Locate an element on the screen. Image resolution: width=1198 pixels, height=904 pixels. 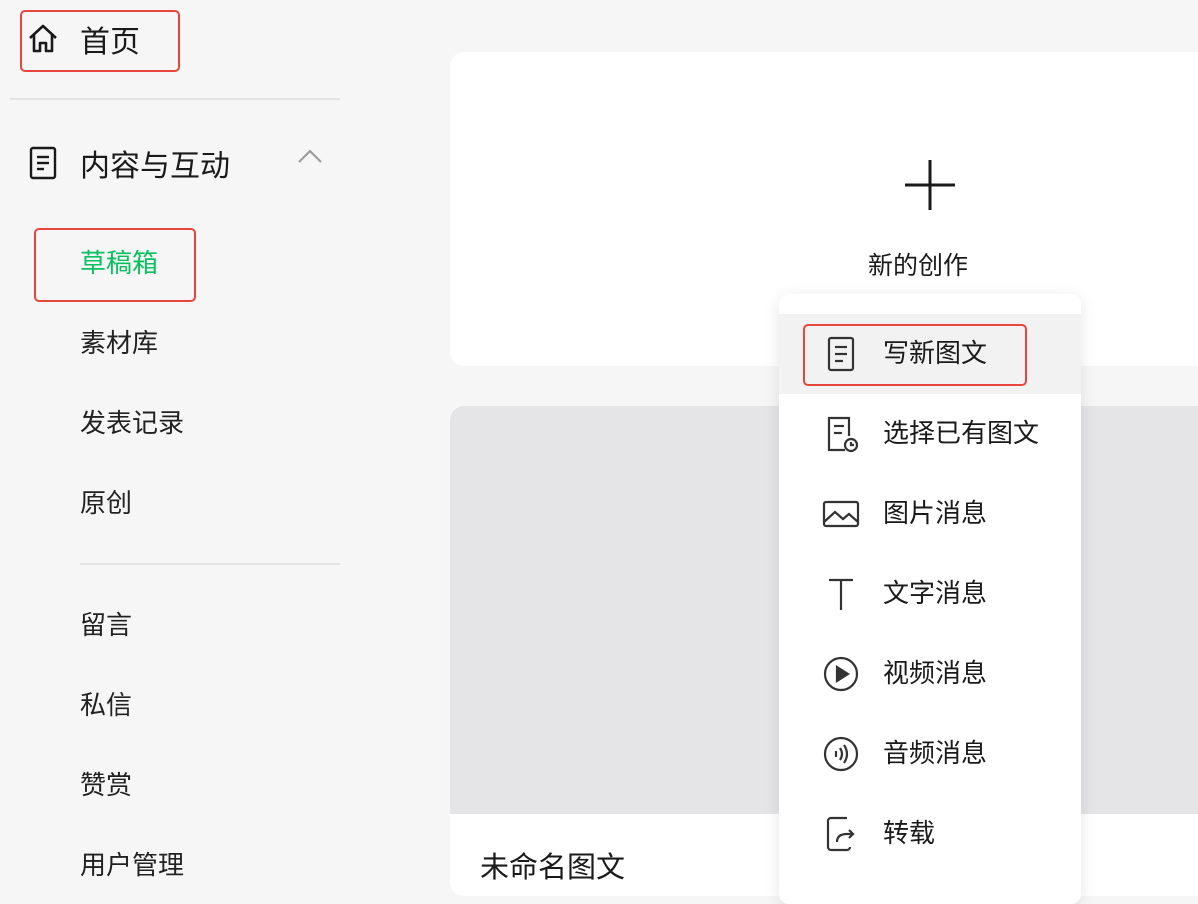
menu-item-label: 图片消息 is located at coordinates (935, 514).